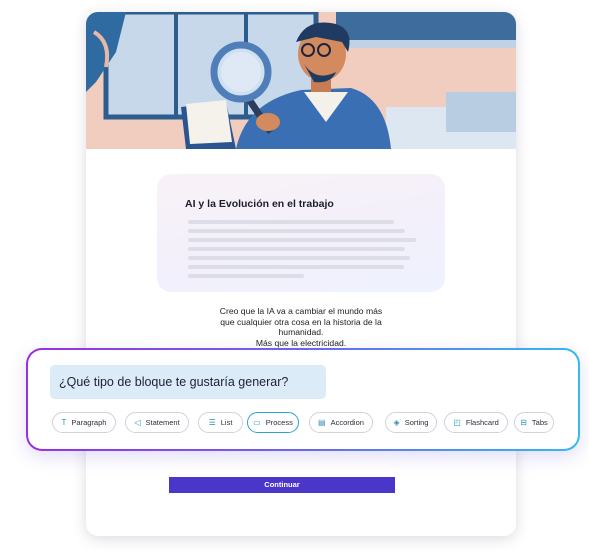 This screenshot has height=553, width=589. I want to click on chip-paragraph: T Paragraph, so click(84, 422).